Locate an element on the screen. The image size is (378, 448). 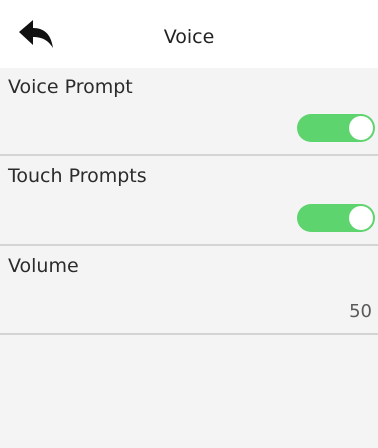
touch-prompts-toggle is located at coordinates (336, 218).